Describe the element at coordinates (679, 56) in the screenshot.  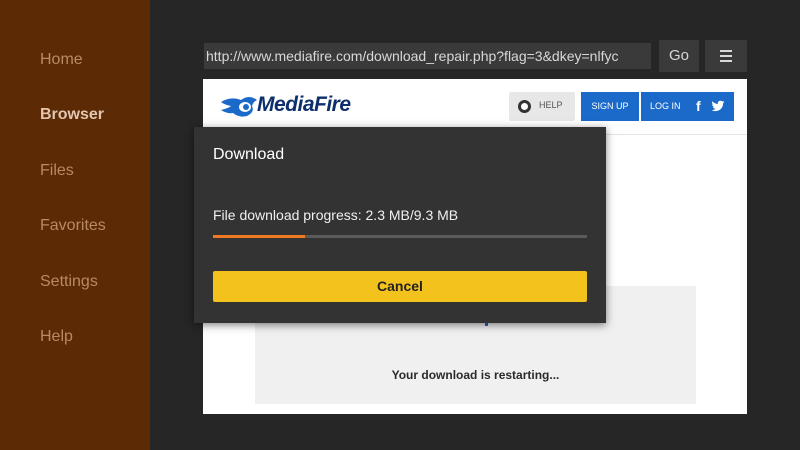
I see `go-button: Go` at that location.